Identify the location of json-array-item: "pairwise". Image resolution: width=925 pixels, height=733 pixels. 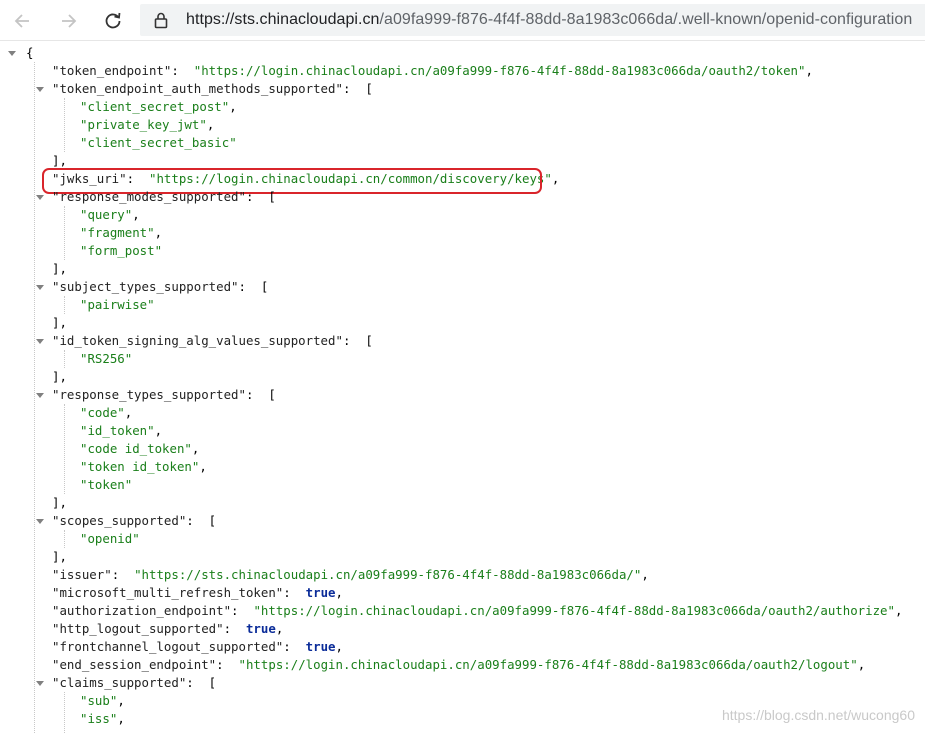
(117, 304).